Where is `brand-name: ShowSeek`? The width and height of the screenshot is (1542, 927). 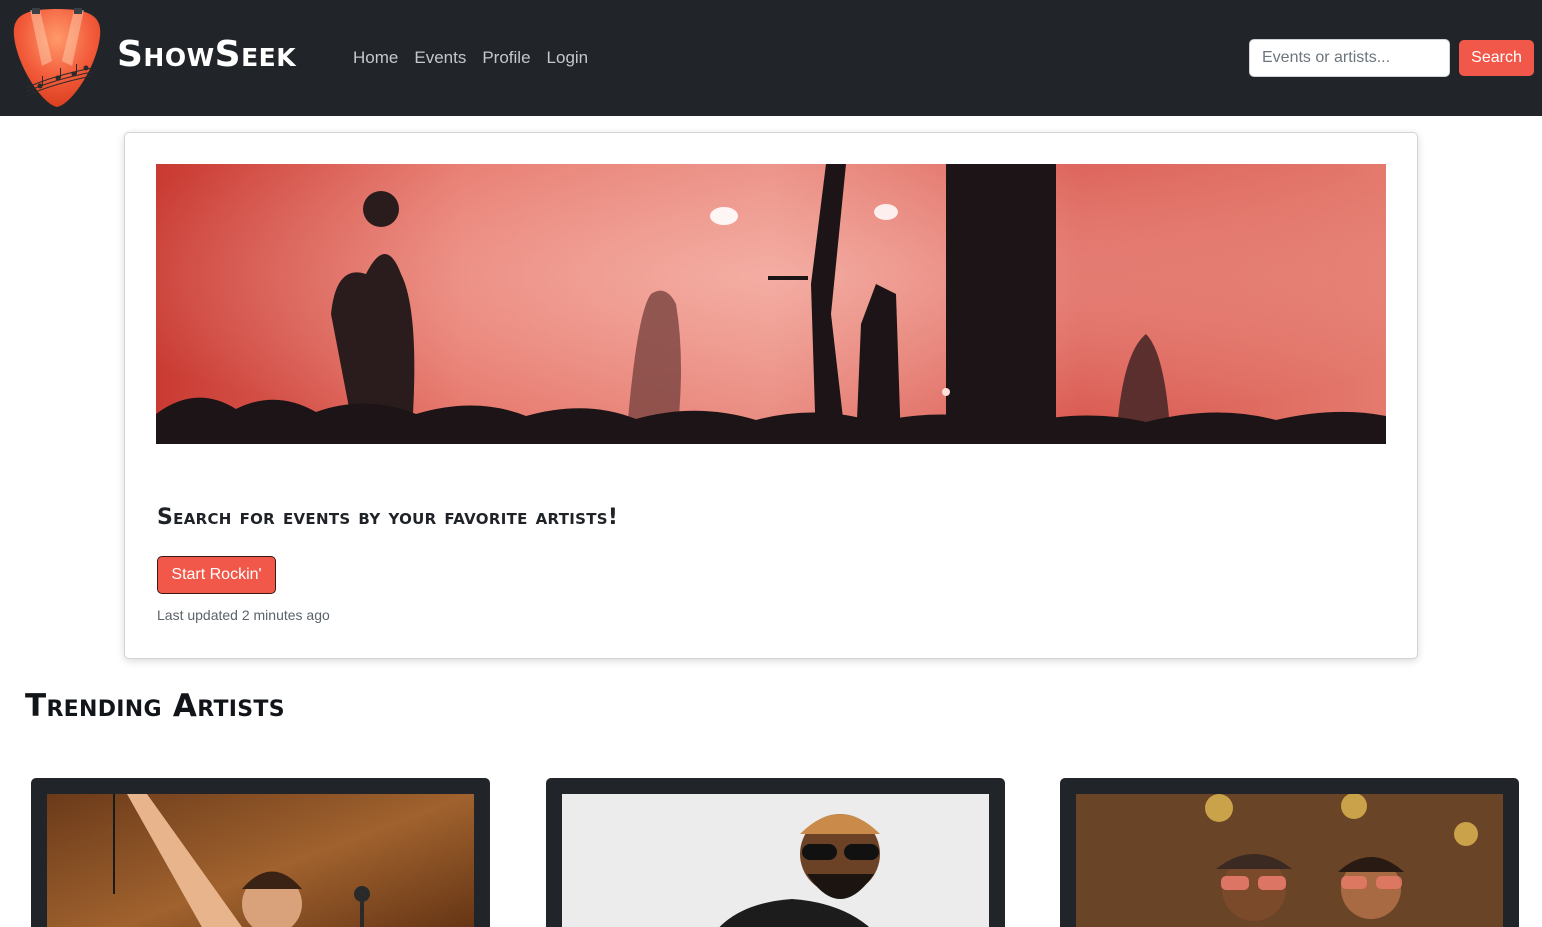 brand-name: ShowSeek is located at coordinates (206, 55).